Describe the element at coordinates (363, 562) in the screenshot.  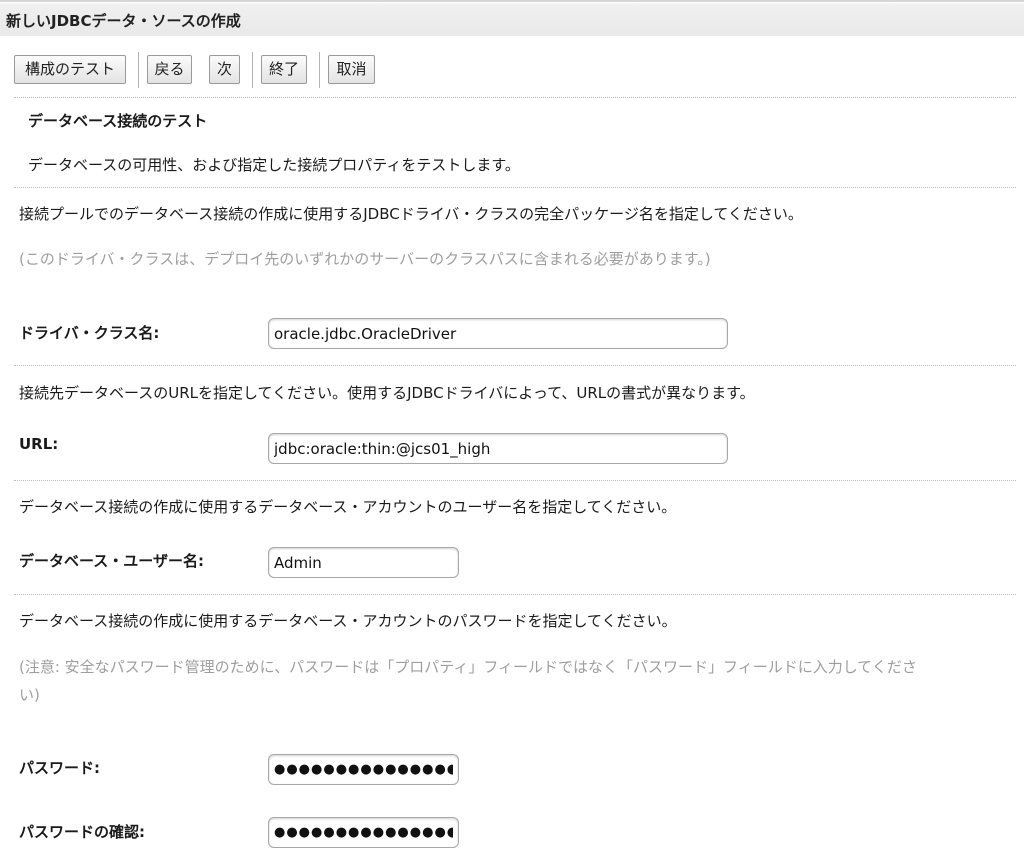
I see `username-input` at that location.